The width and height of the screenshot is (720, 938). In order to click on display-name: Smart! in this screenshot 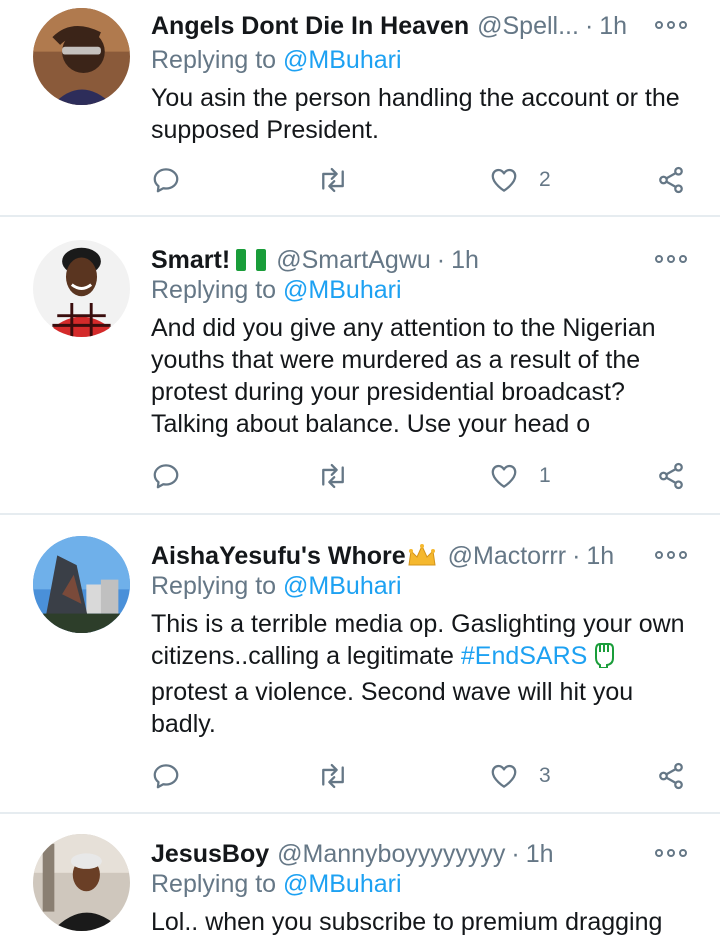, I will do `click(190, 260)`.